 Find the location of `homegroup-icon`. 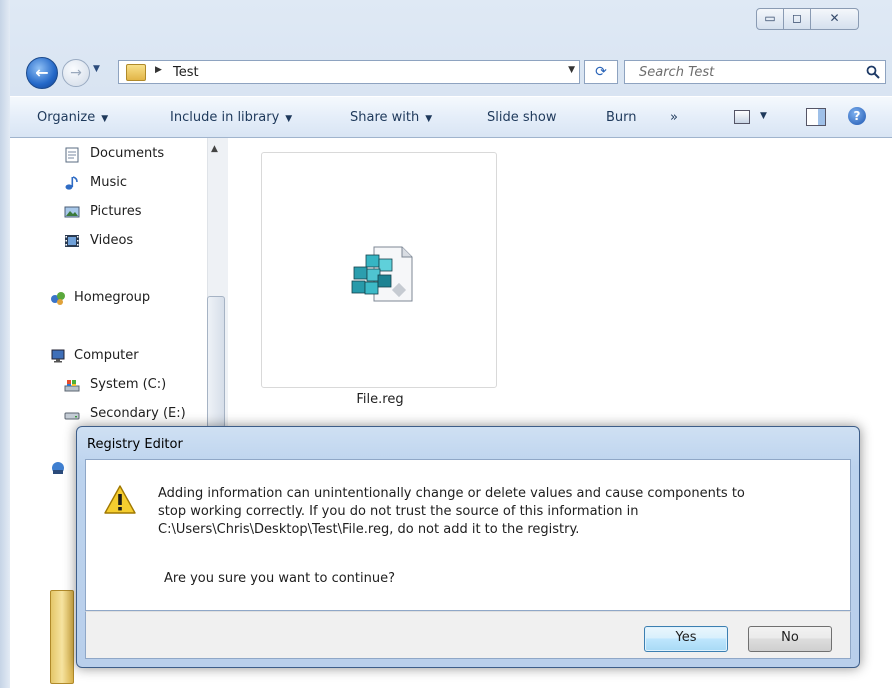

homegroup-icon is located at coordinates (58, 298).